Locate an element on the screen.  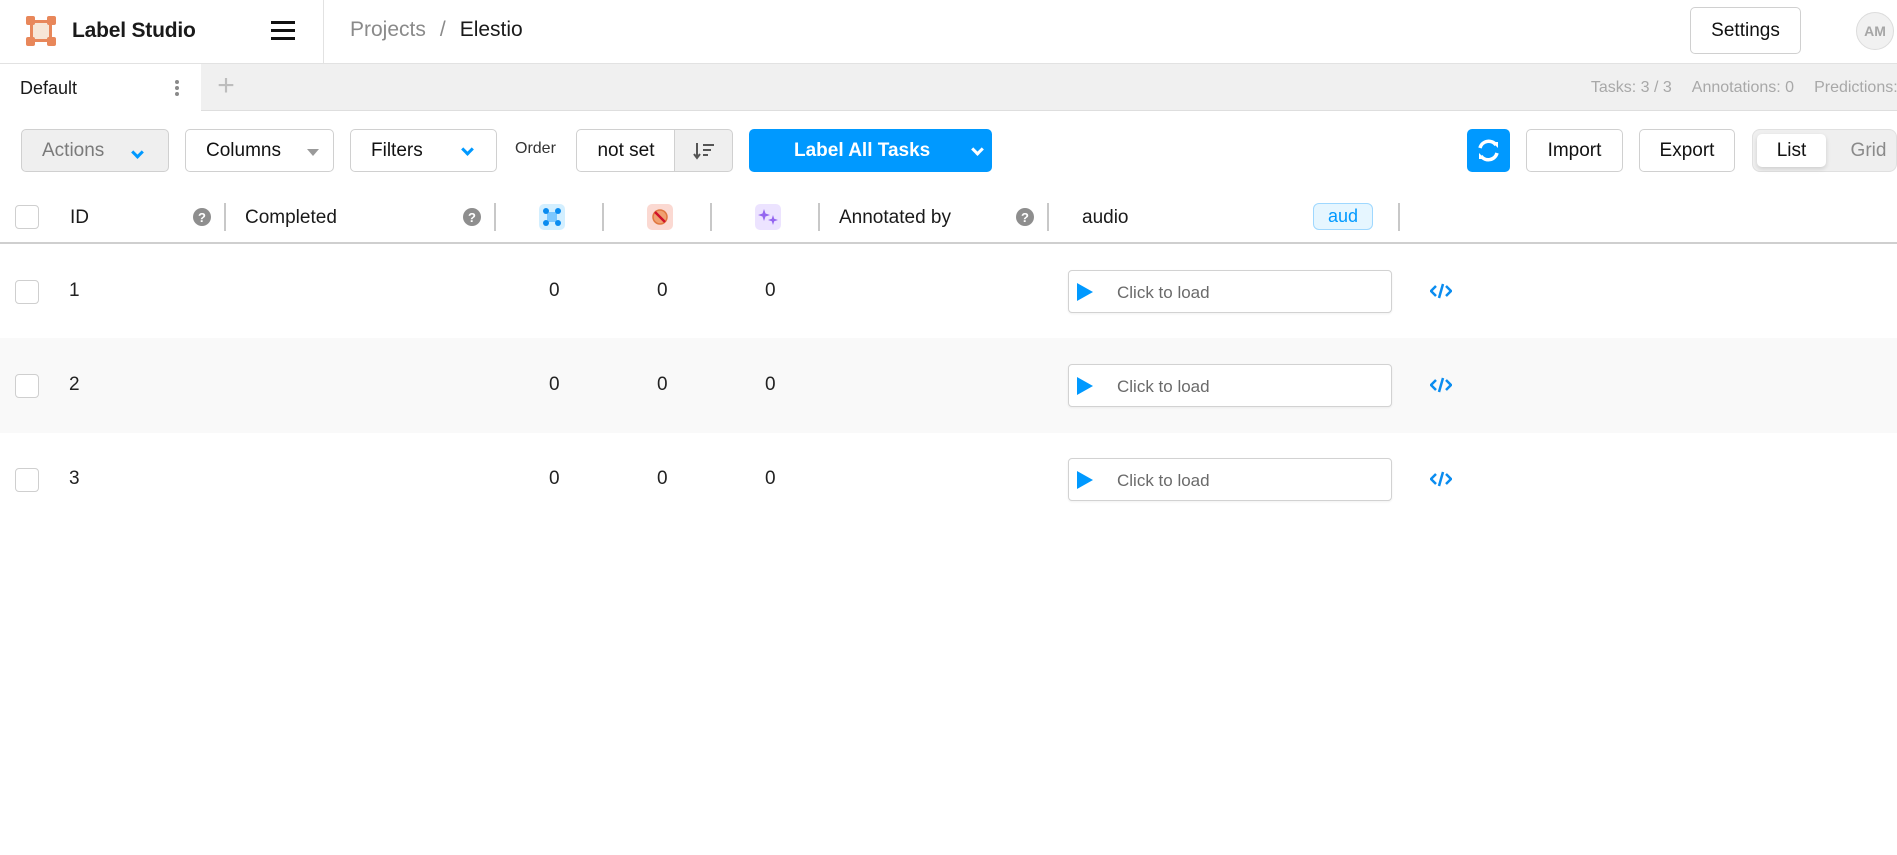
user-avatar: AM is located at coordinates (1875, 31).